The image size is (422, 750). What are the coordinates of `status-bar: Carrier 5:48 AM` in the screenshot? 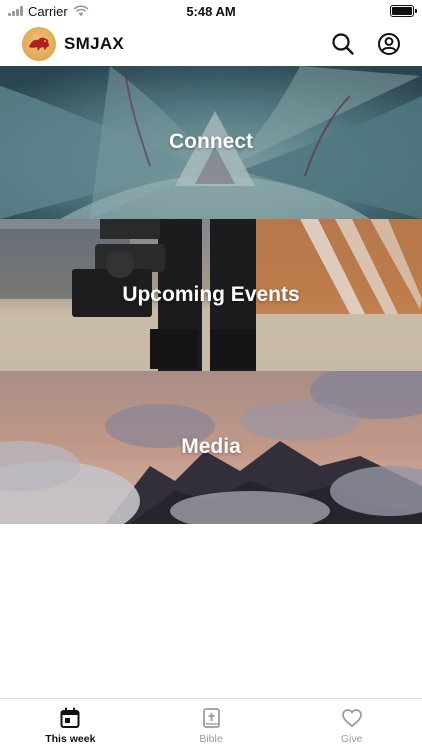 It's located at (211, 11).